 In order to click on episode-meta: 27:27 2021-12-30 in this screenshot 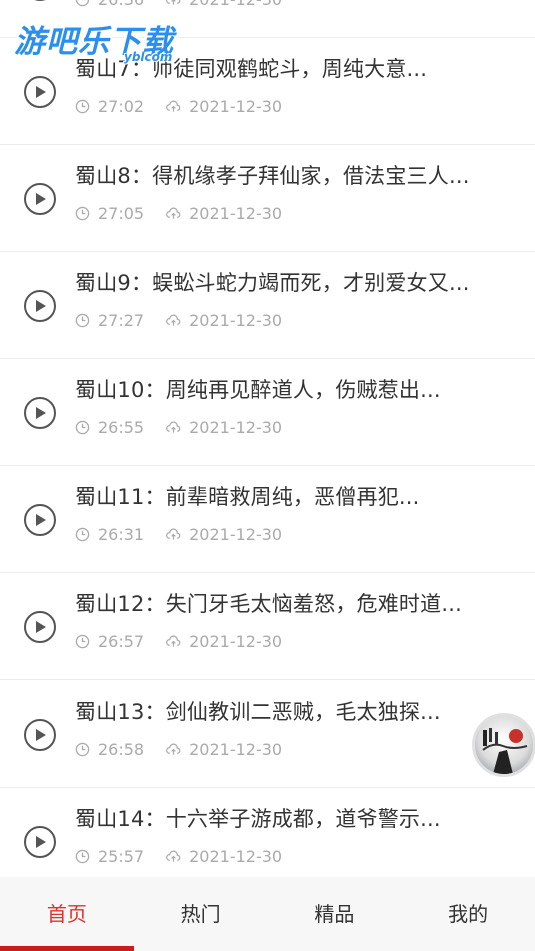, I will do `click(178, 320)`.